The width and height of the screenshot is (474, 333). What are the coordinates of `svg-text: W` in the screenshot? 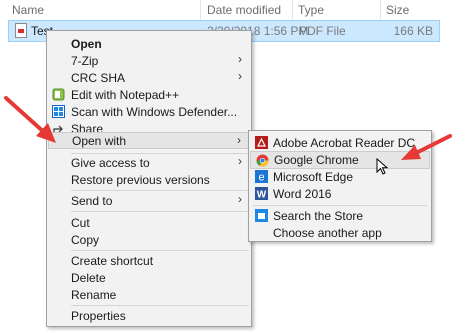 It's located at (262, 195).